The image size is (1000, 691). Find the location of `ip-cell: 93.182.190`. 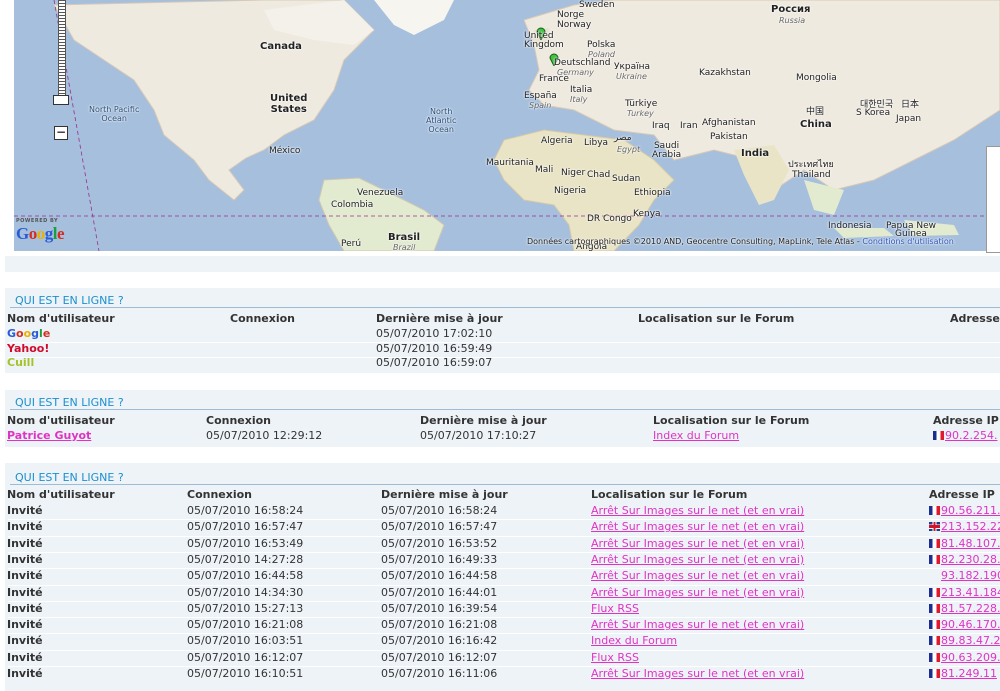

ip-cell: 93.182.190 is located at coordinates (964, 576).